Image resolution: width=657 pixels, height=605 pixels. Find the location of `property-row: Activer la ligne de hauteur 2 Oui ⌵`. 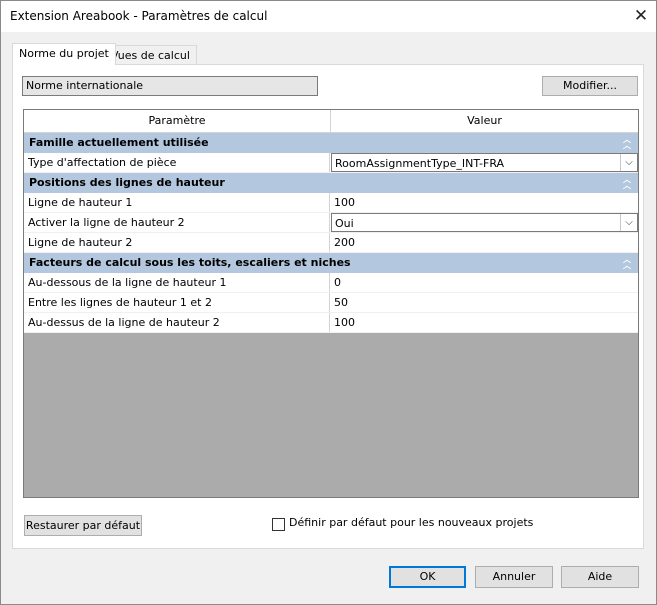

property-row: Activer la ligne de hauteur 2 Oui ⌵ is located at coordinates (331, 223).